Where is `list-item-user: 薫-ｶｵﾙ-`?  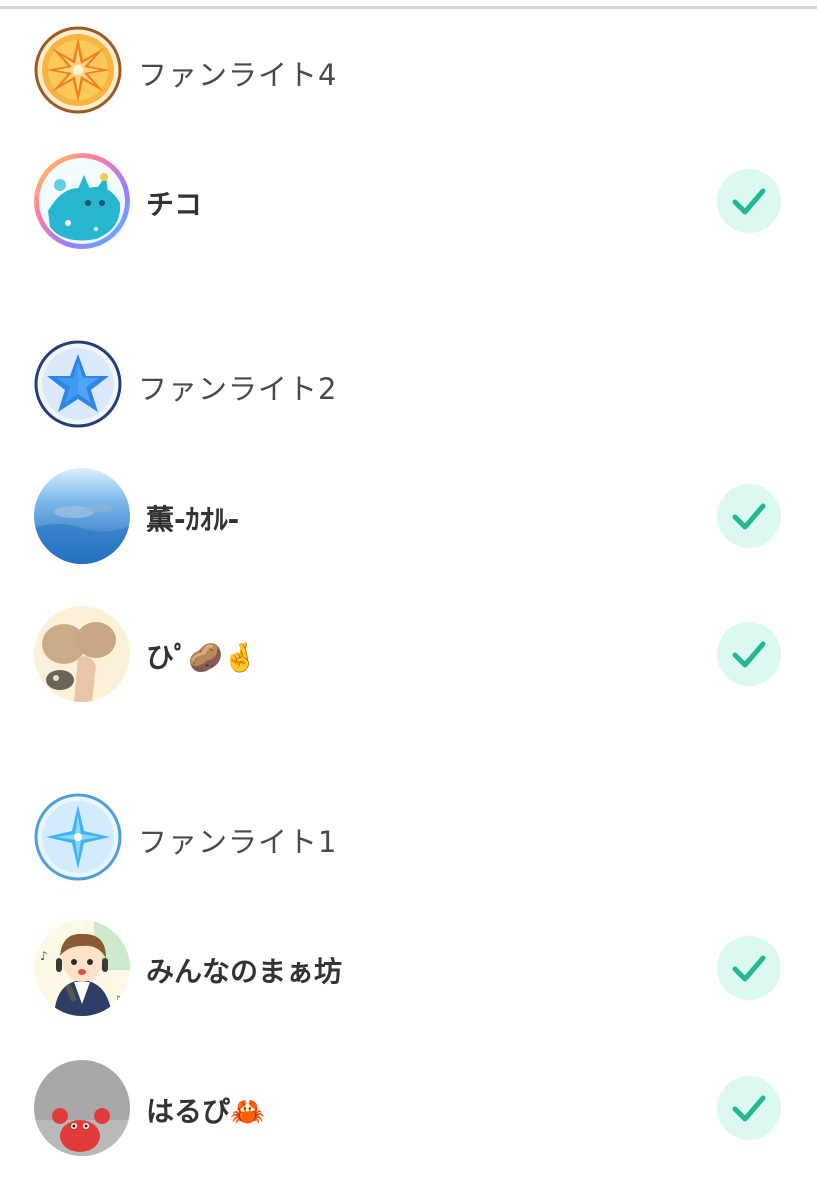
list-item-user: 薫-ｶｵﾙ- is located at coordinates (408, 518).